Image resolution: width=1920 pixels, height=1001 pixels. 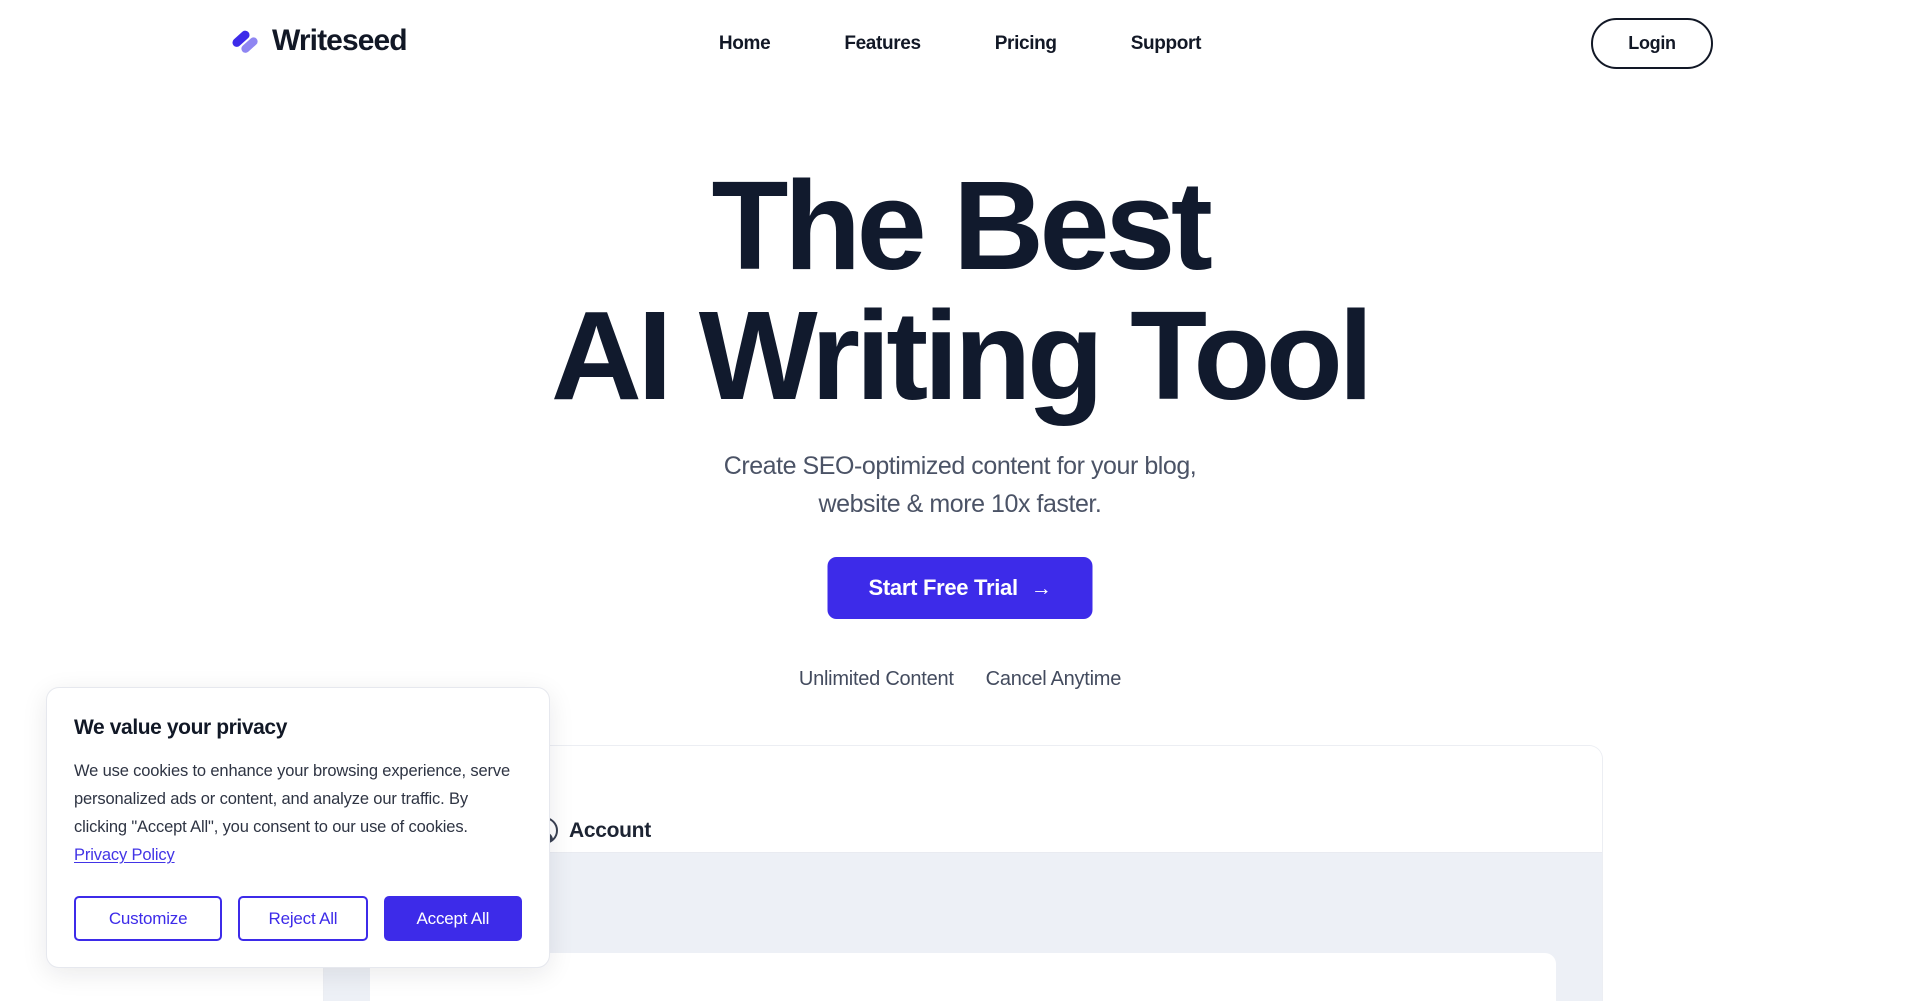 I want to click on cta-label: Start Free Trial, so click(x=943, y=587).